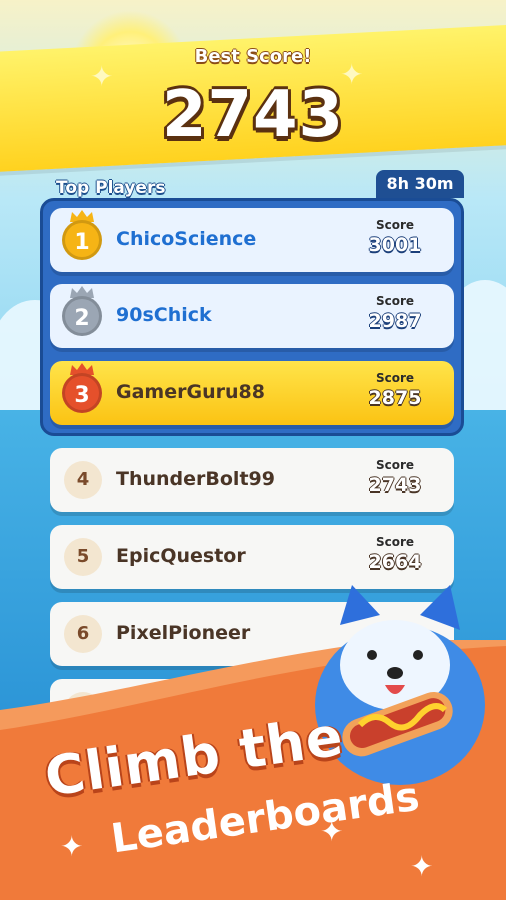 The height and width of the screenshot is (900, 506). I want to click on player-score: 3001, so click(395, 245).